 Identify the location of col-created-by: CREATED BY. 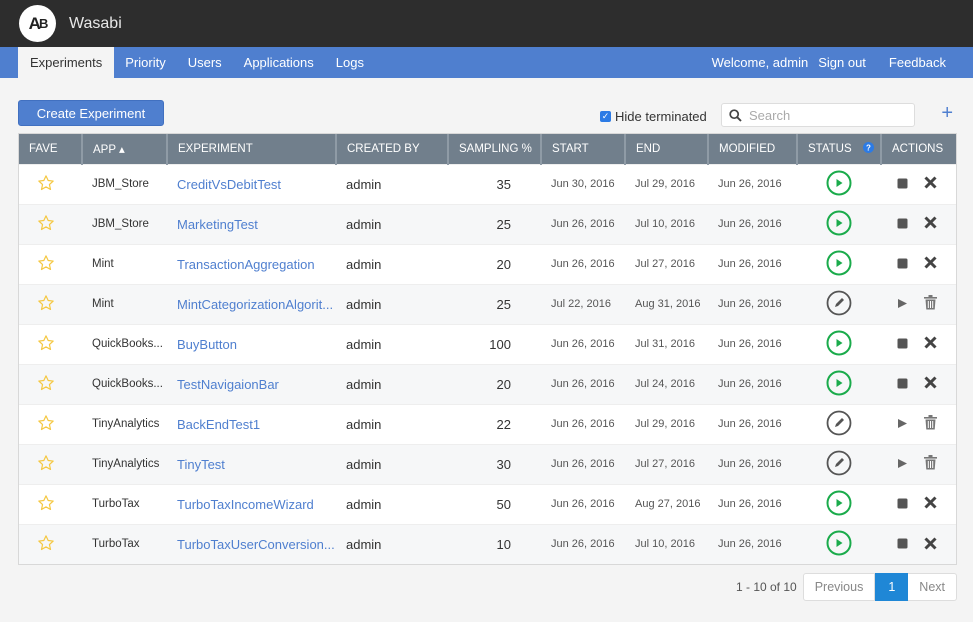
(392, 149).